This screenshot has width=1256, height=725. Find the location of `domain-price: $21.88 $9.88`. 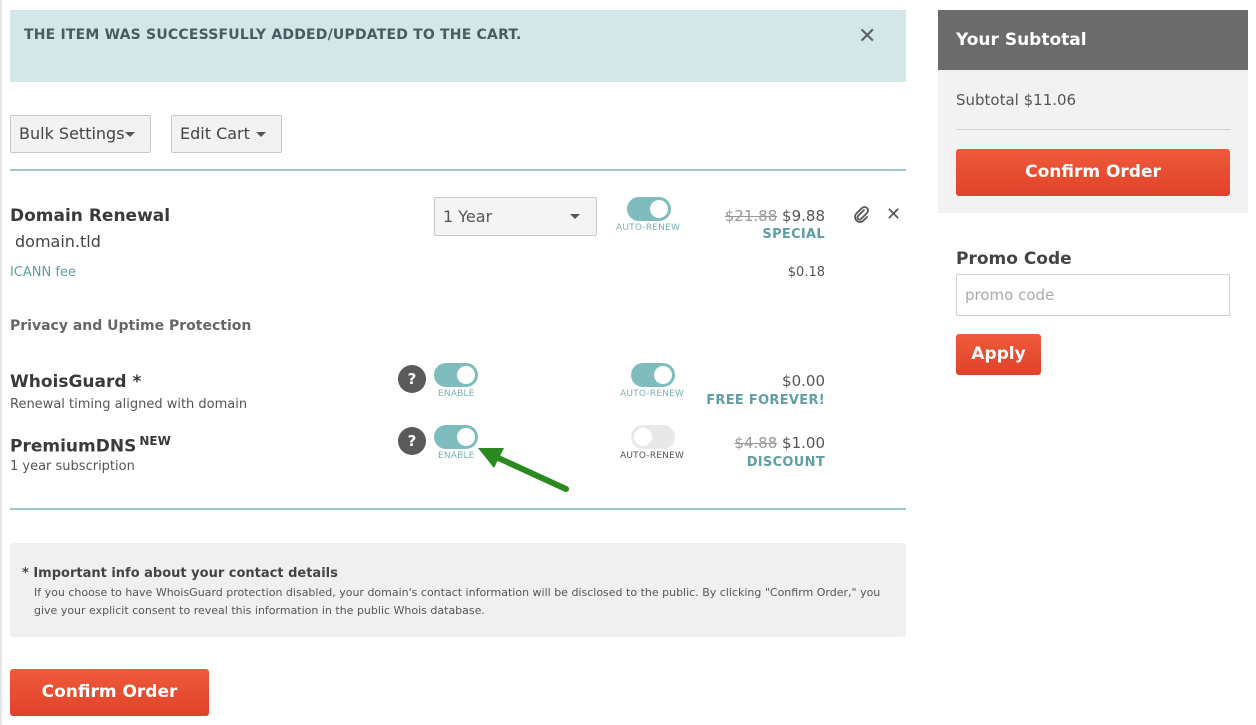

domain-price: $21.88 $9.88 is located at coordinates (775, 216).